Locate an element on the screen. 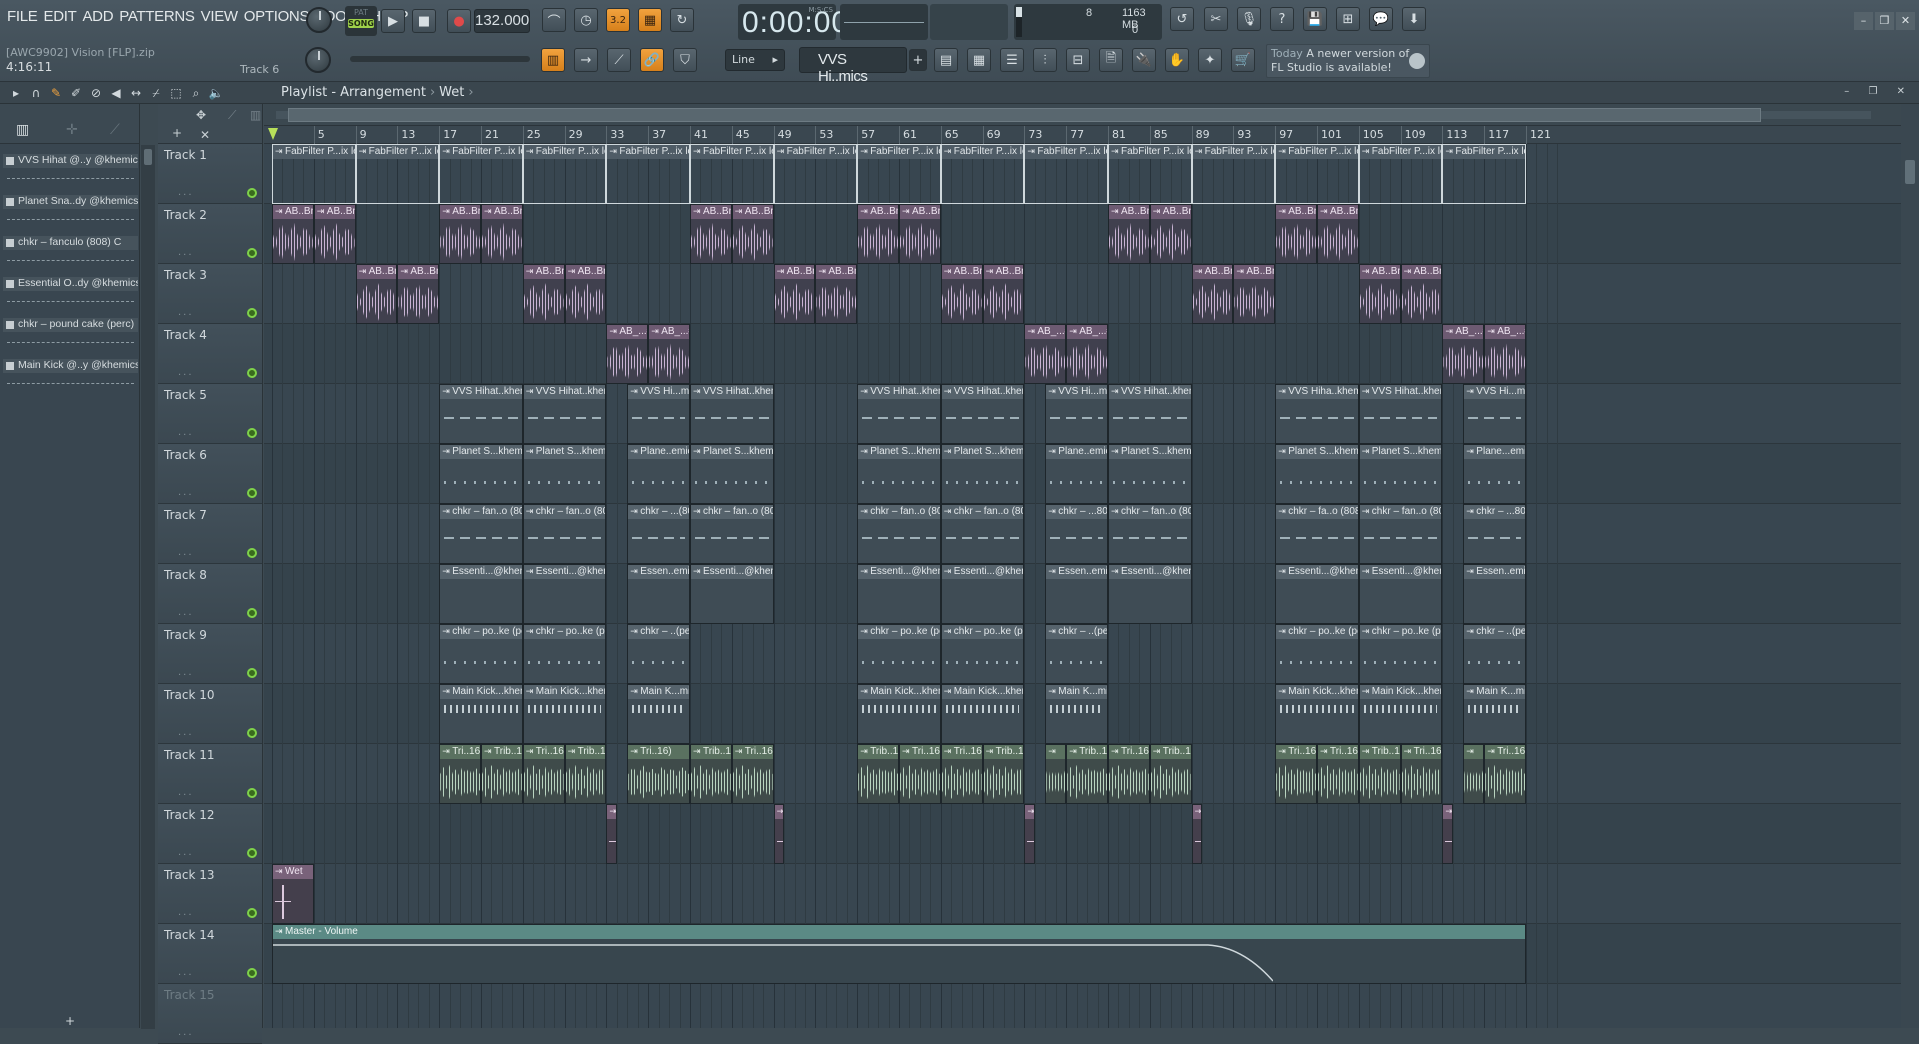  slip-icon: ↔ is located at coordinates (136, 93).